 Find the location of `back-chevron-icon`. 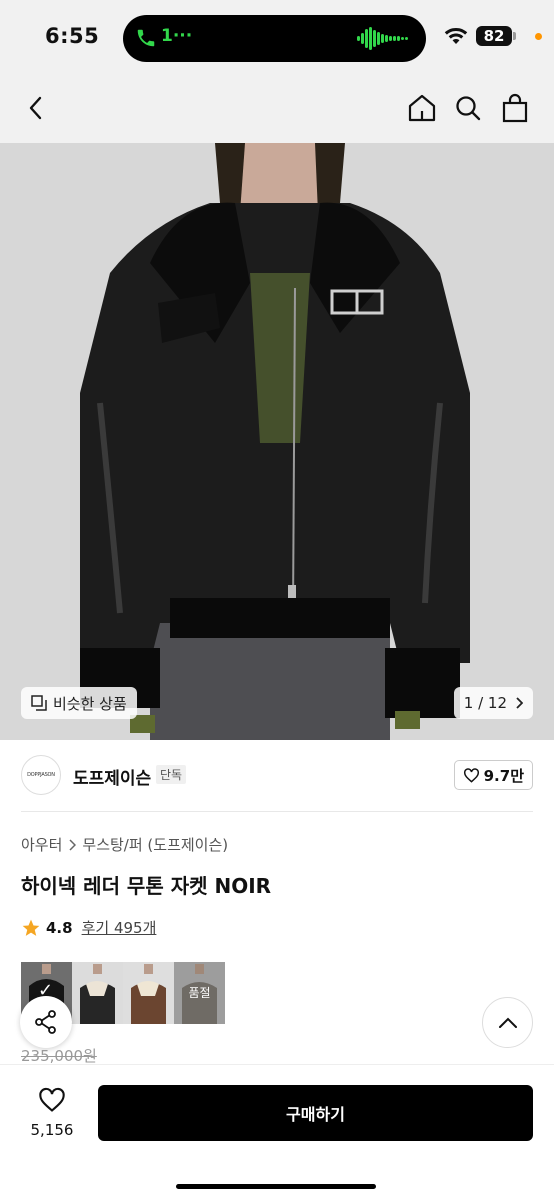

back-chevron-icon is located at coordinates (35, 108).